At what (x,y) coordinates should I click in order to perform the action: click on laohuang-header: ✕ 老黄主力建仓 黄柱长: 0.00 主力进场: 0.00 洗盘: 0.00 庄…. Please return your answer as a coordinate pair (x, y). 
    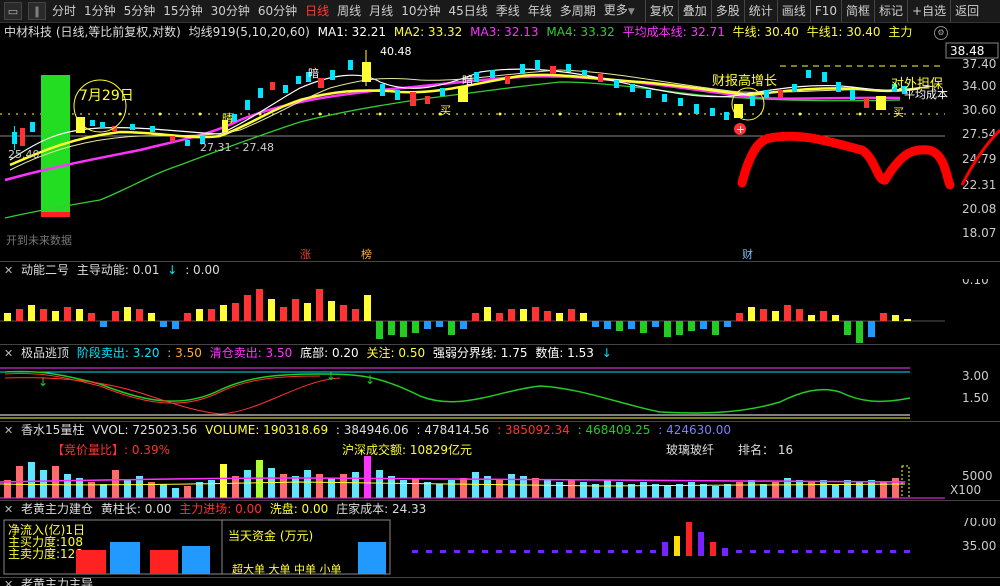
    Looking at the image, I should click on (474, 509).